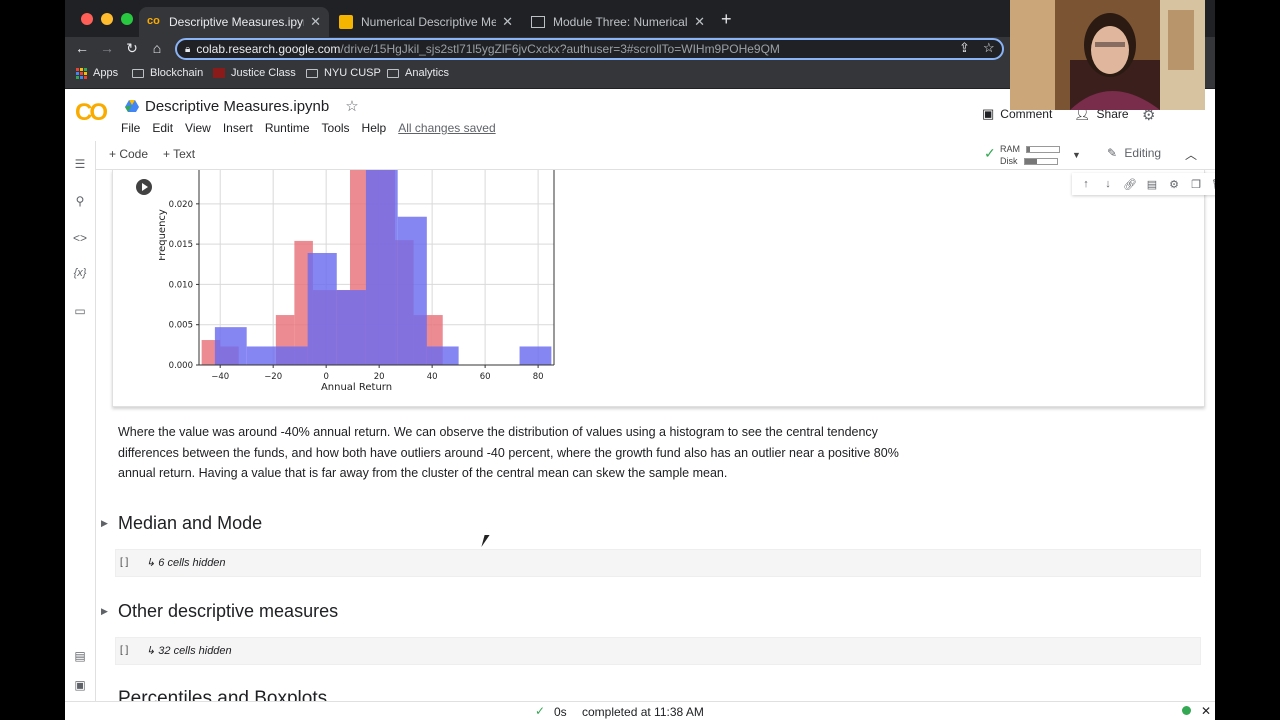 The height and width of the screenshot is (720, 1280). What do you see at coordinates (429, 22) in the screenshot?
I see `tab-title: Numerical Descriptive Measure` at bounding box center [429, 22].